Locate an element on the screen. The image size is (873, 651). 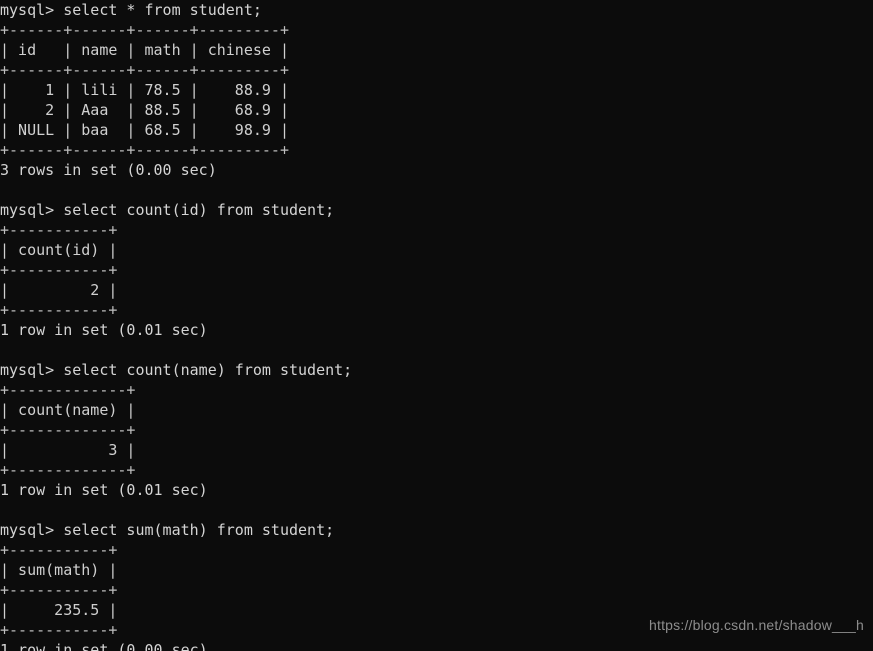
table-data-line: | 235.5 | is located at coordinates (59, 610).